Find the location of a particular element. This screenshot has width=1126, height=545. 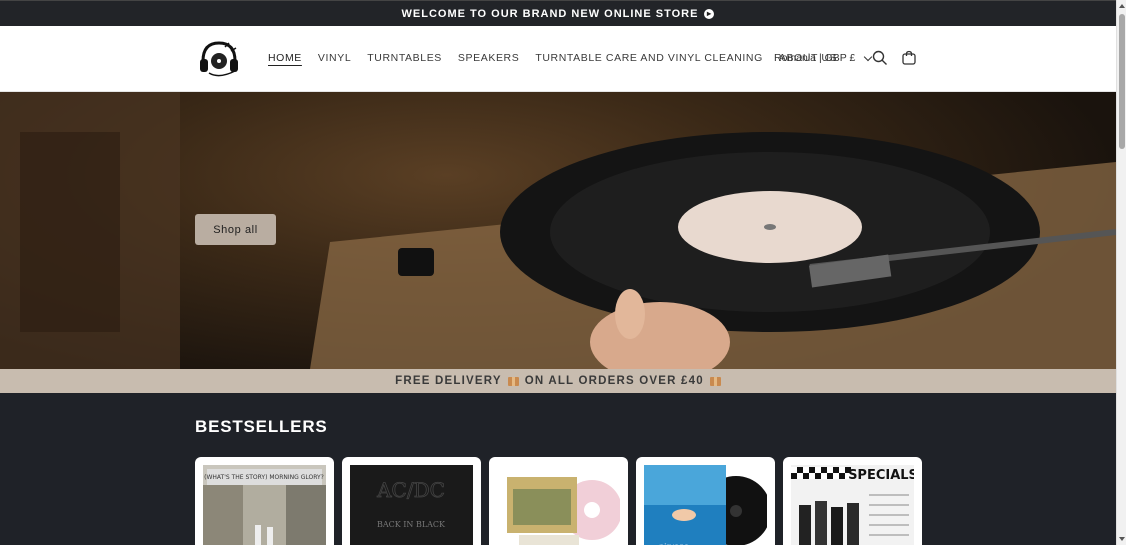

oasis-morning-glory-cover: (WHAT'S THE STORY) MORNING GLORY? is located at coordinates (264, 505).